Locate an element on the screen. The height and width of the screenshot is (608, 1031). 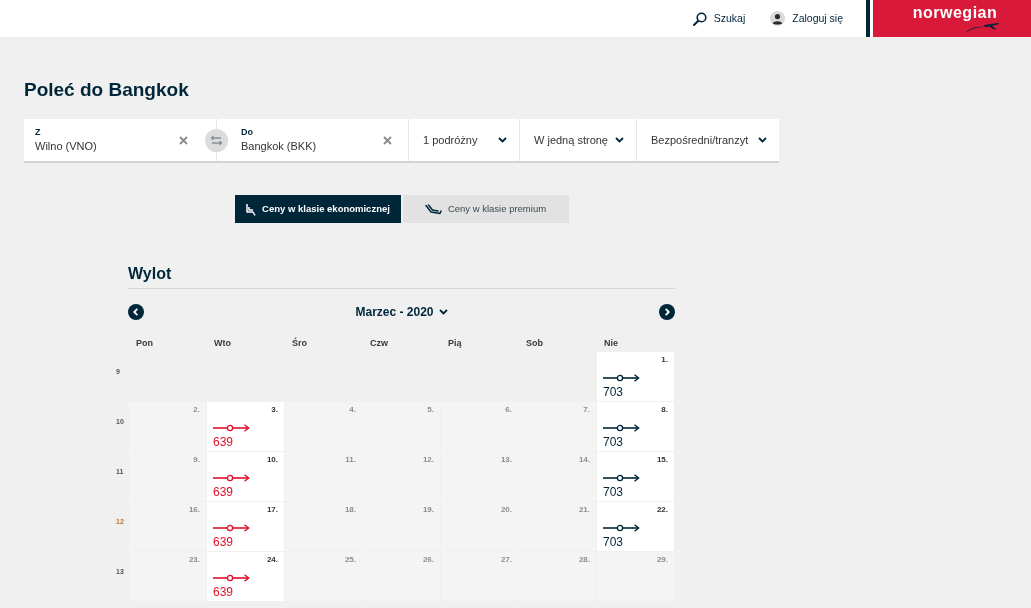
month-selector: Marzec - 2020 is located at coordinates (401, 312).